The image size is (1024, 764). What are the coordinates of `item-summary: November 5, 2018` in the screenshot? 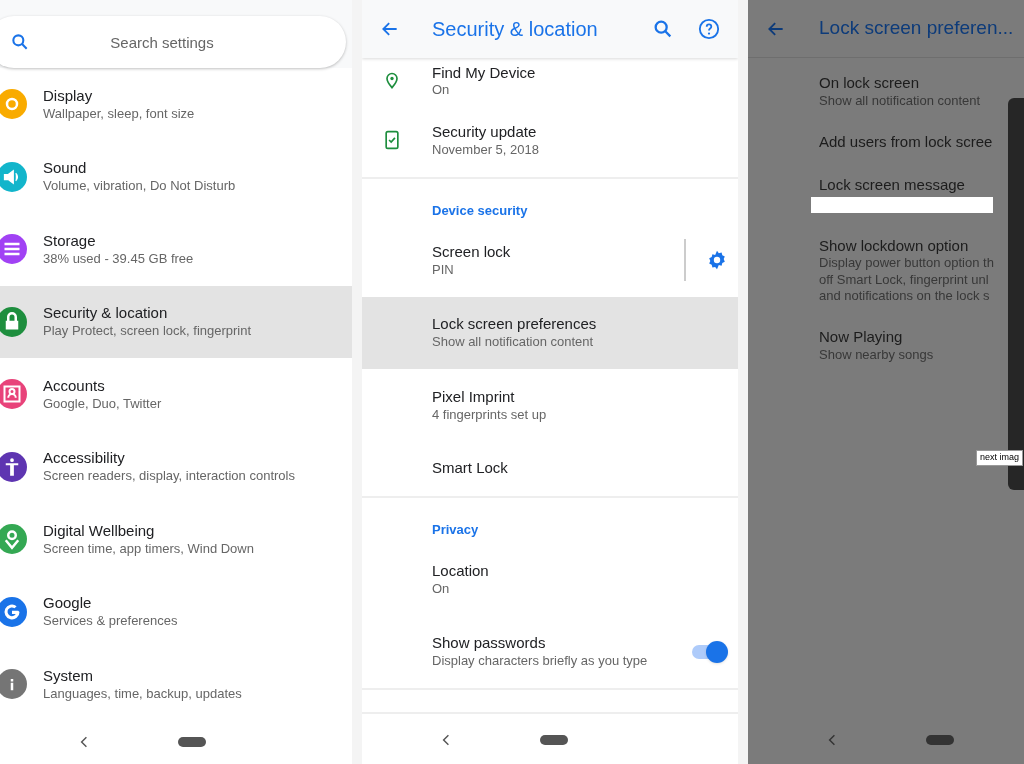 It's located at (486, 149).